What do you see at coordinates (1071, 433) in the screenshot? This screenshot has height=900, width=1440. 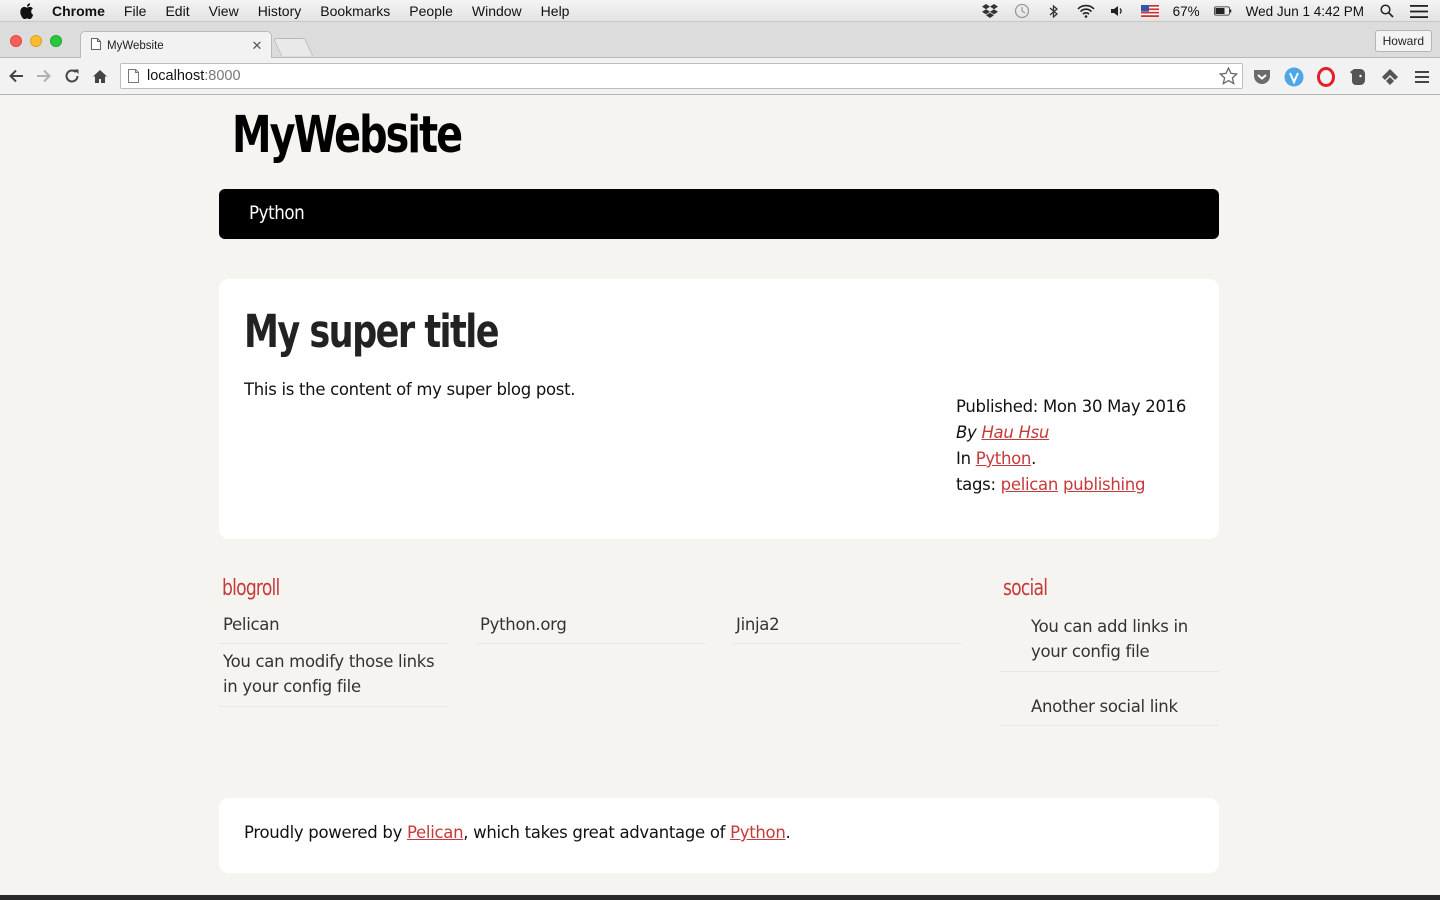 I see `author-line: By Hau Hsu` at bounding box center [1071, 433].